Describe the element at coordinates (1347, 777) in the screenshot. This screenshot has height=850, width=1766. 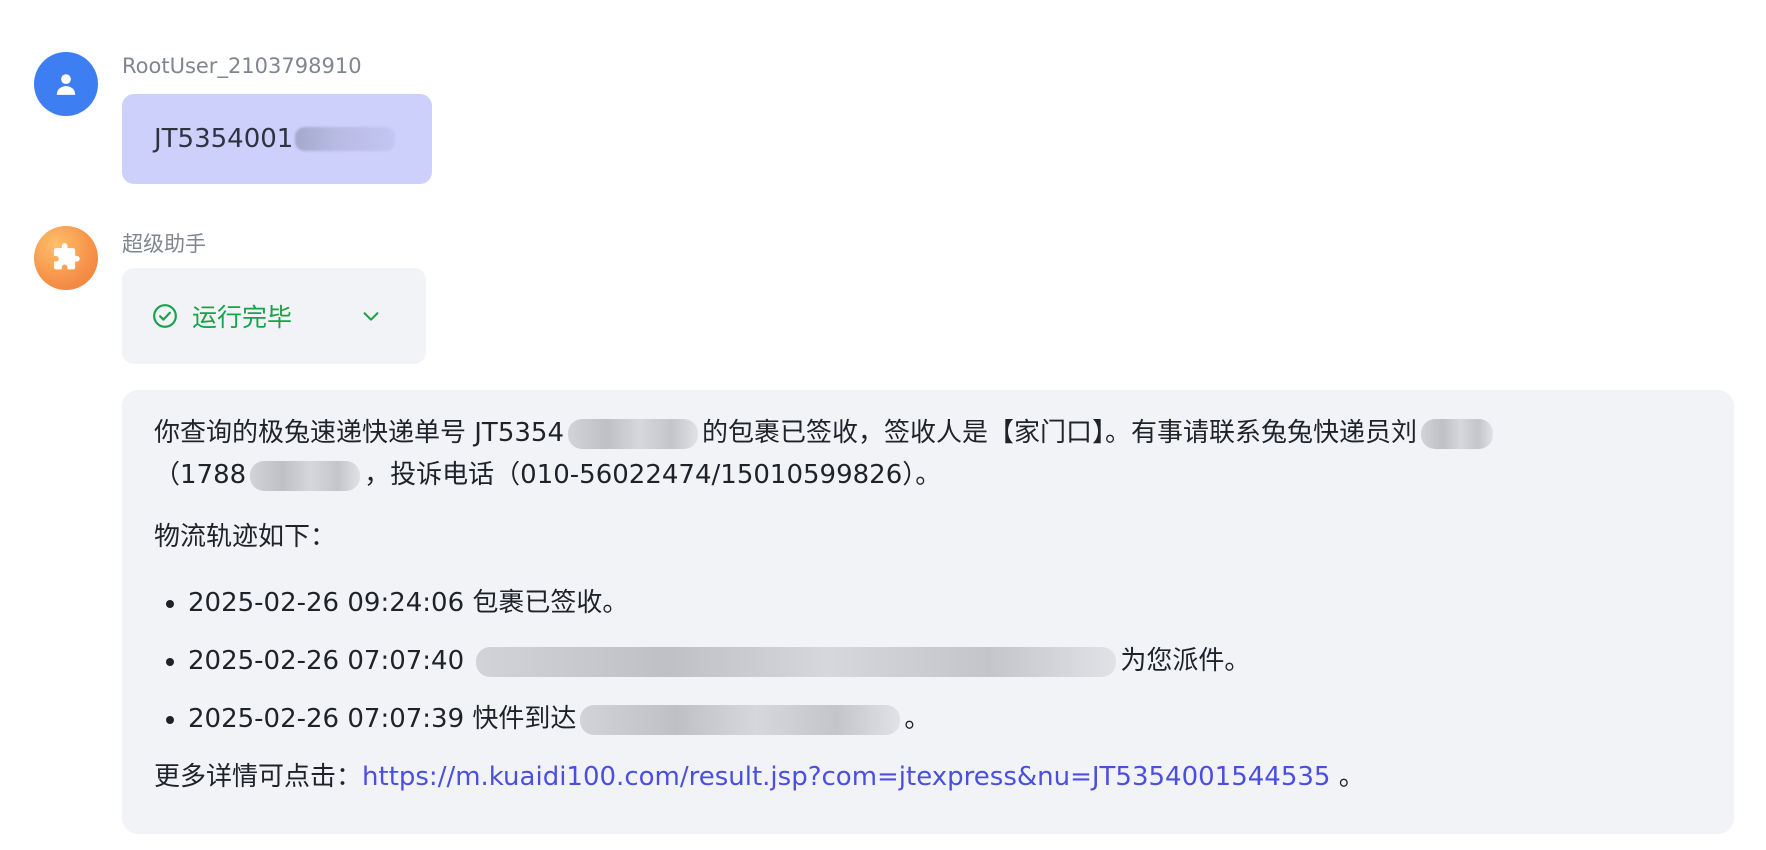
I see `more-details-suffix: 。` at that location.